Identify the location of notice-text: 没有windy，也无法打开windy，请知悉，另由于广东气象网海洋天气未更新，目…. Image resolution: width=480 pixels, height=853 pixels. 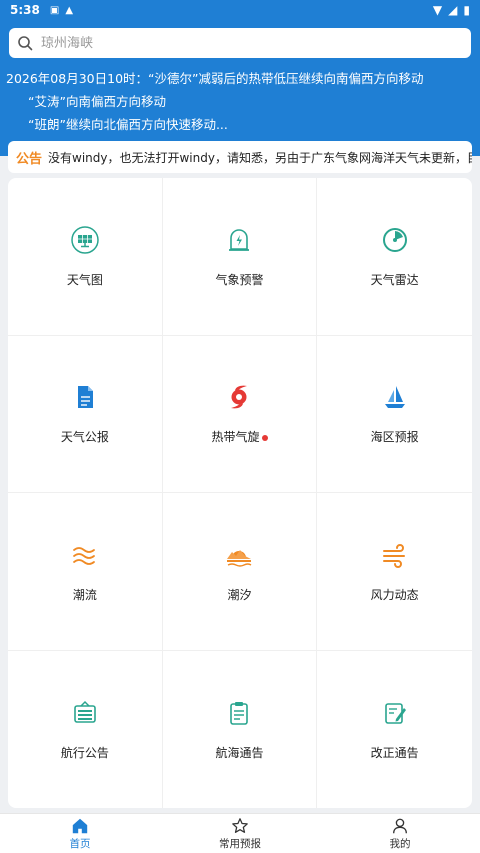
(260, 157).